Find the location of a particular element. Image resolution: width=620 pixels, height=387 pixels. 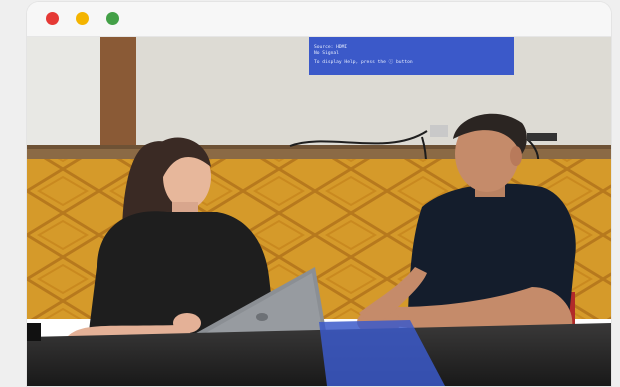

window-titlebar is located at coordinates (319, 19).